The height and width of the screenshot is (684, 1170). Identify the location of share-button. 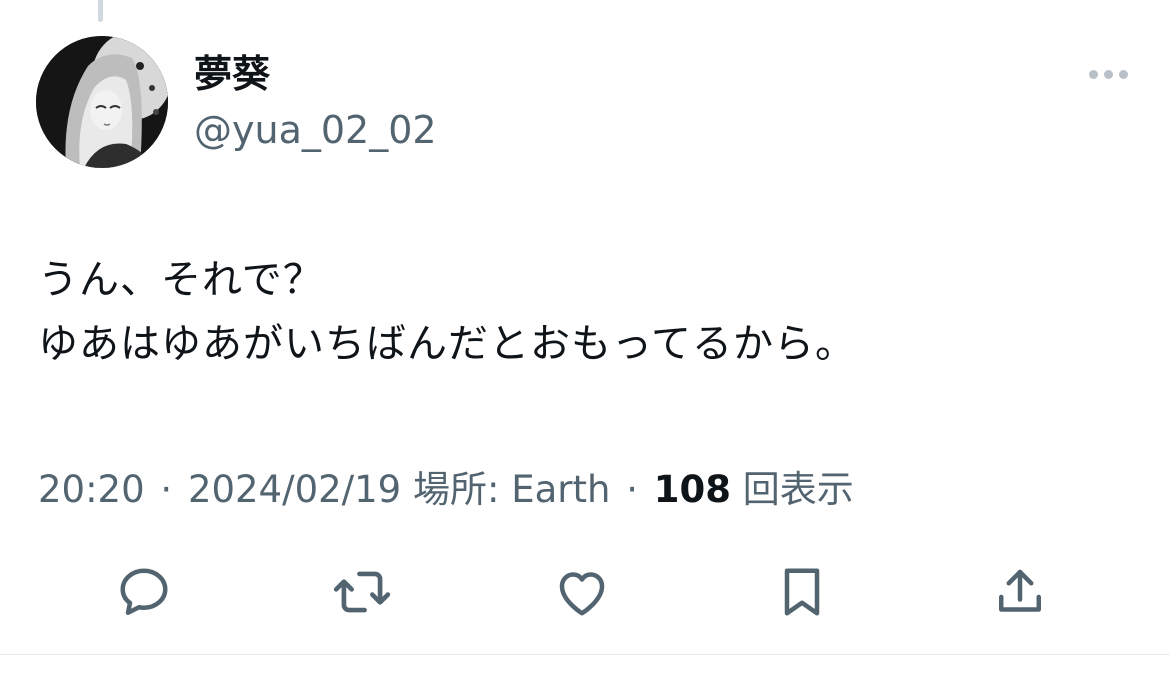
(1020, 592).